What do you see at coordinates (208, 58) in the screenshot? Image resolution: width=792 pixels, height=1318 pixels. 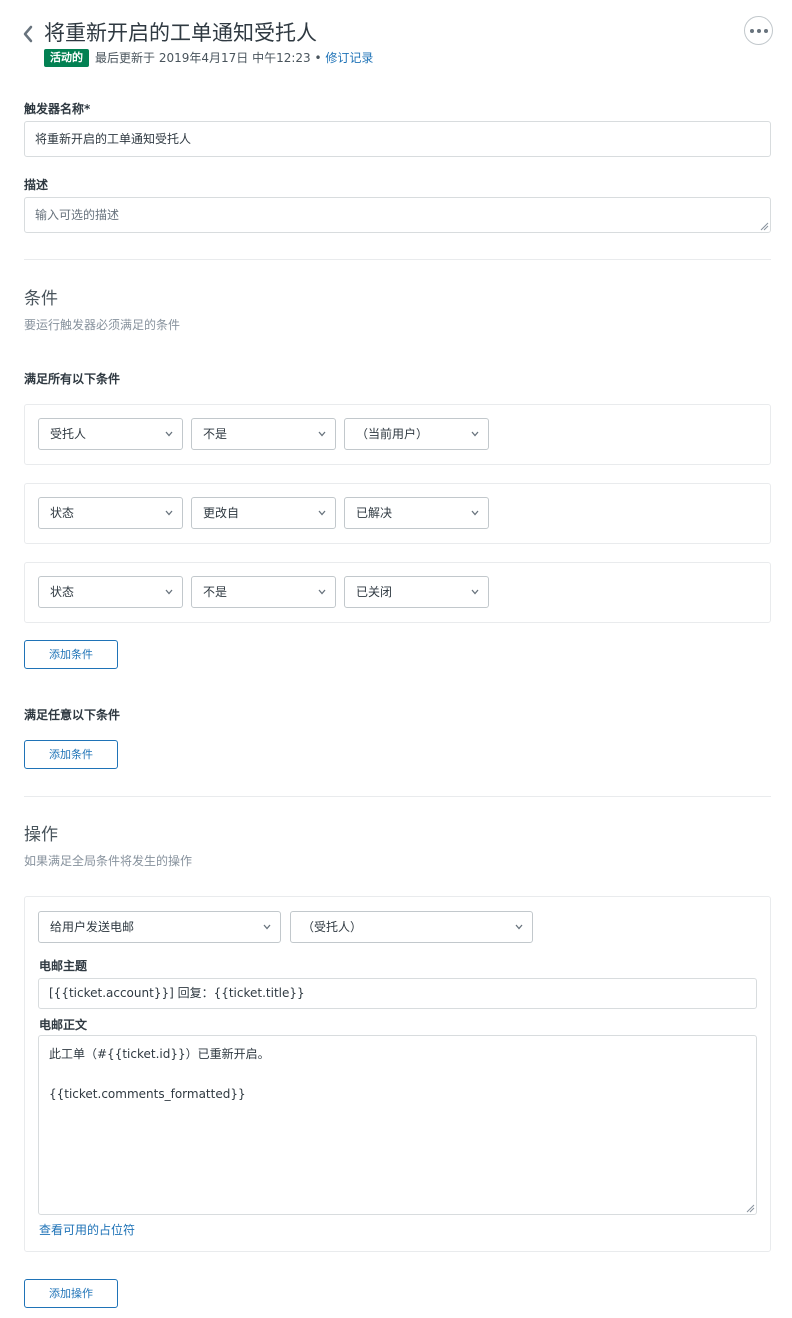 I see `updated-text: 最后更新于 2019年4月17日 中午12:23 •` at bounding box center [208, 58].